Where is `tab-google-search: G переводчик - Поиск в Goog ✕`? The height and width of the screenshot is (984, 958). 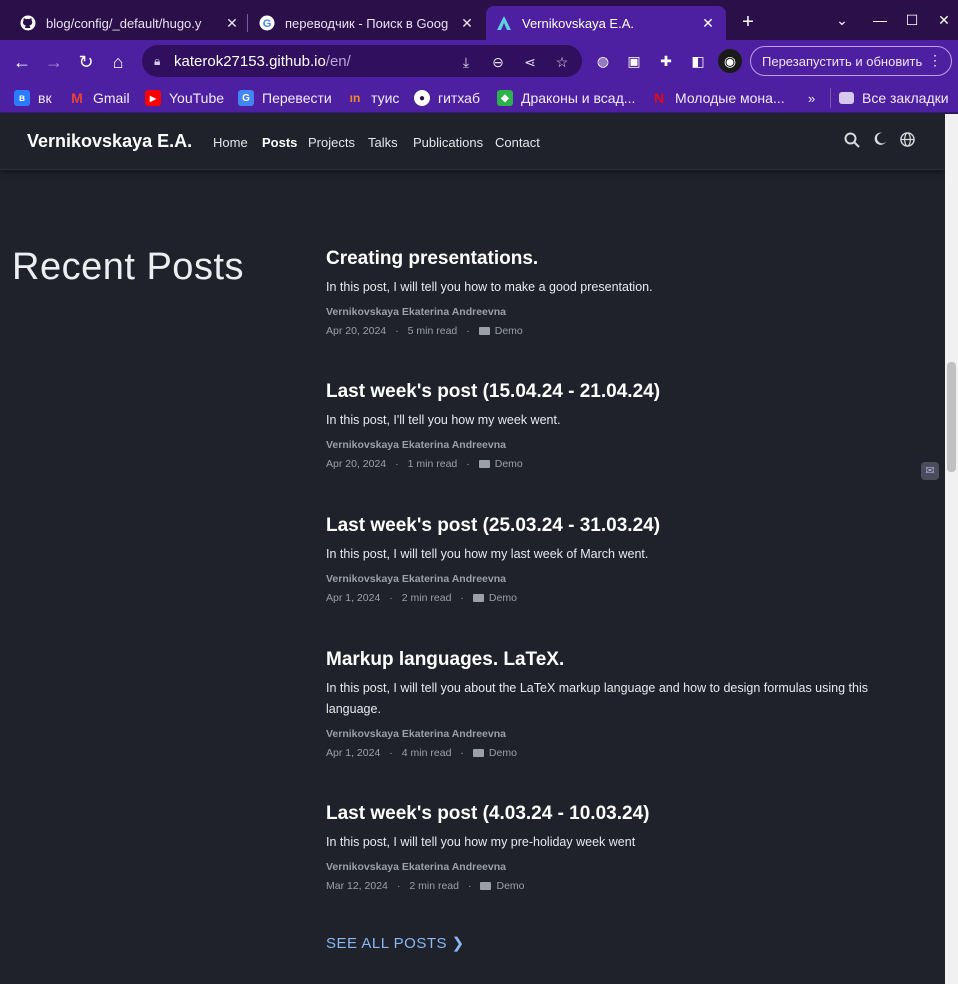
tab-google-search: G переводчик - Поиск в Goog ✕ is located at coordinates (367, 23).